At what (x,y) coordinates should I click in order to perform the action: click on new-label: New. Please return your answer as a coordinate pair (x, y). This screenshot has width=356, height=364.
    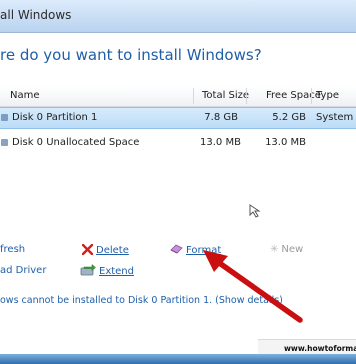
    Looking at the image, I should click on (292, 249).